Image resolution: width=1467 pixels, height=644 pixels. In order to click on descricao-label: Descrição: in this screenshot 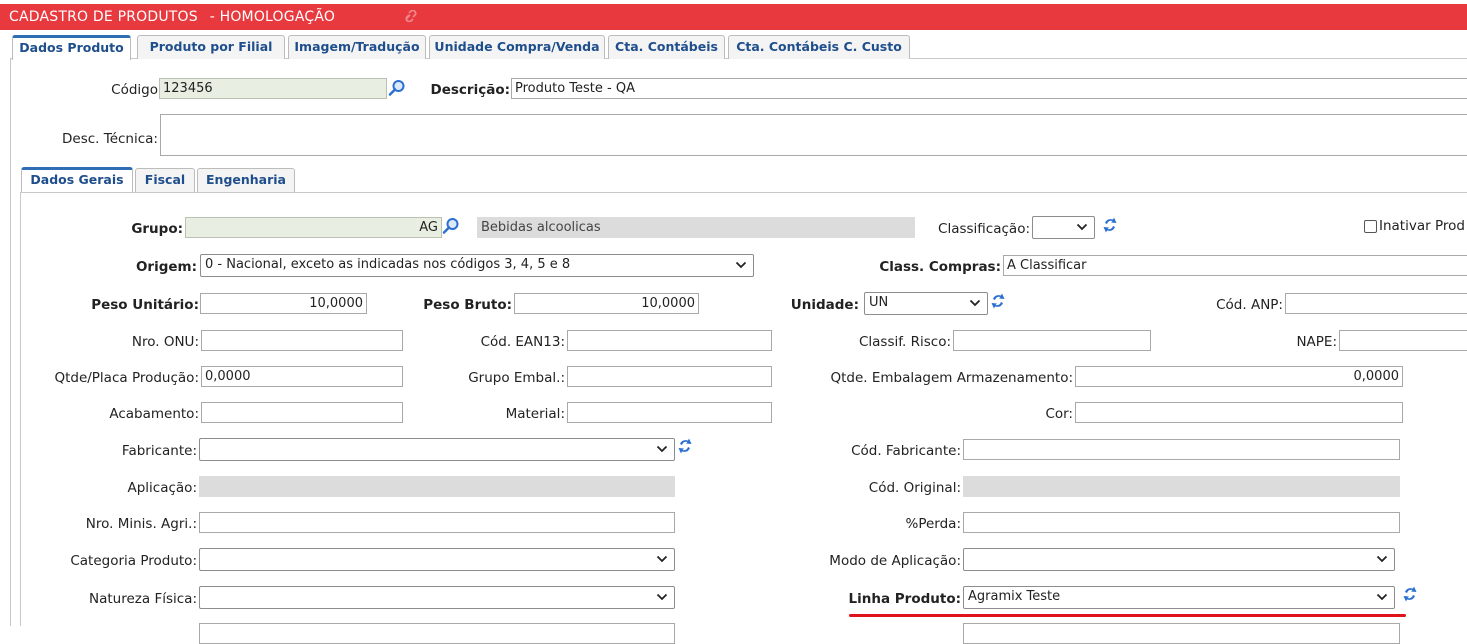, I will do `click(470, 90)`.